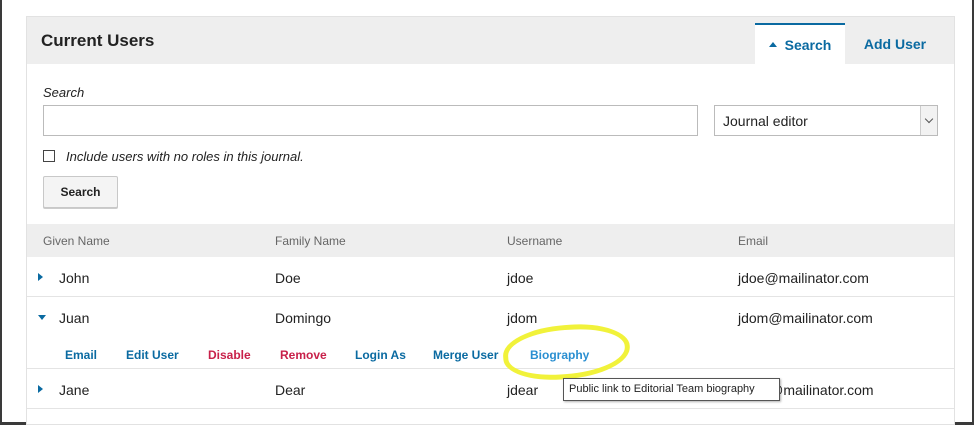 This screenshot has height=425, width=974. Describe the element at coordinates (98, 40) in the screenshot. I see `panel-title: Current Users` at that location.